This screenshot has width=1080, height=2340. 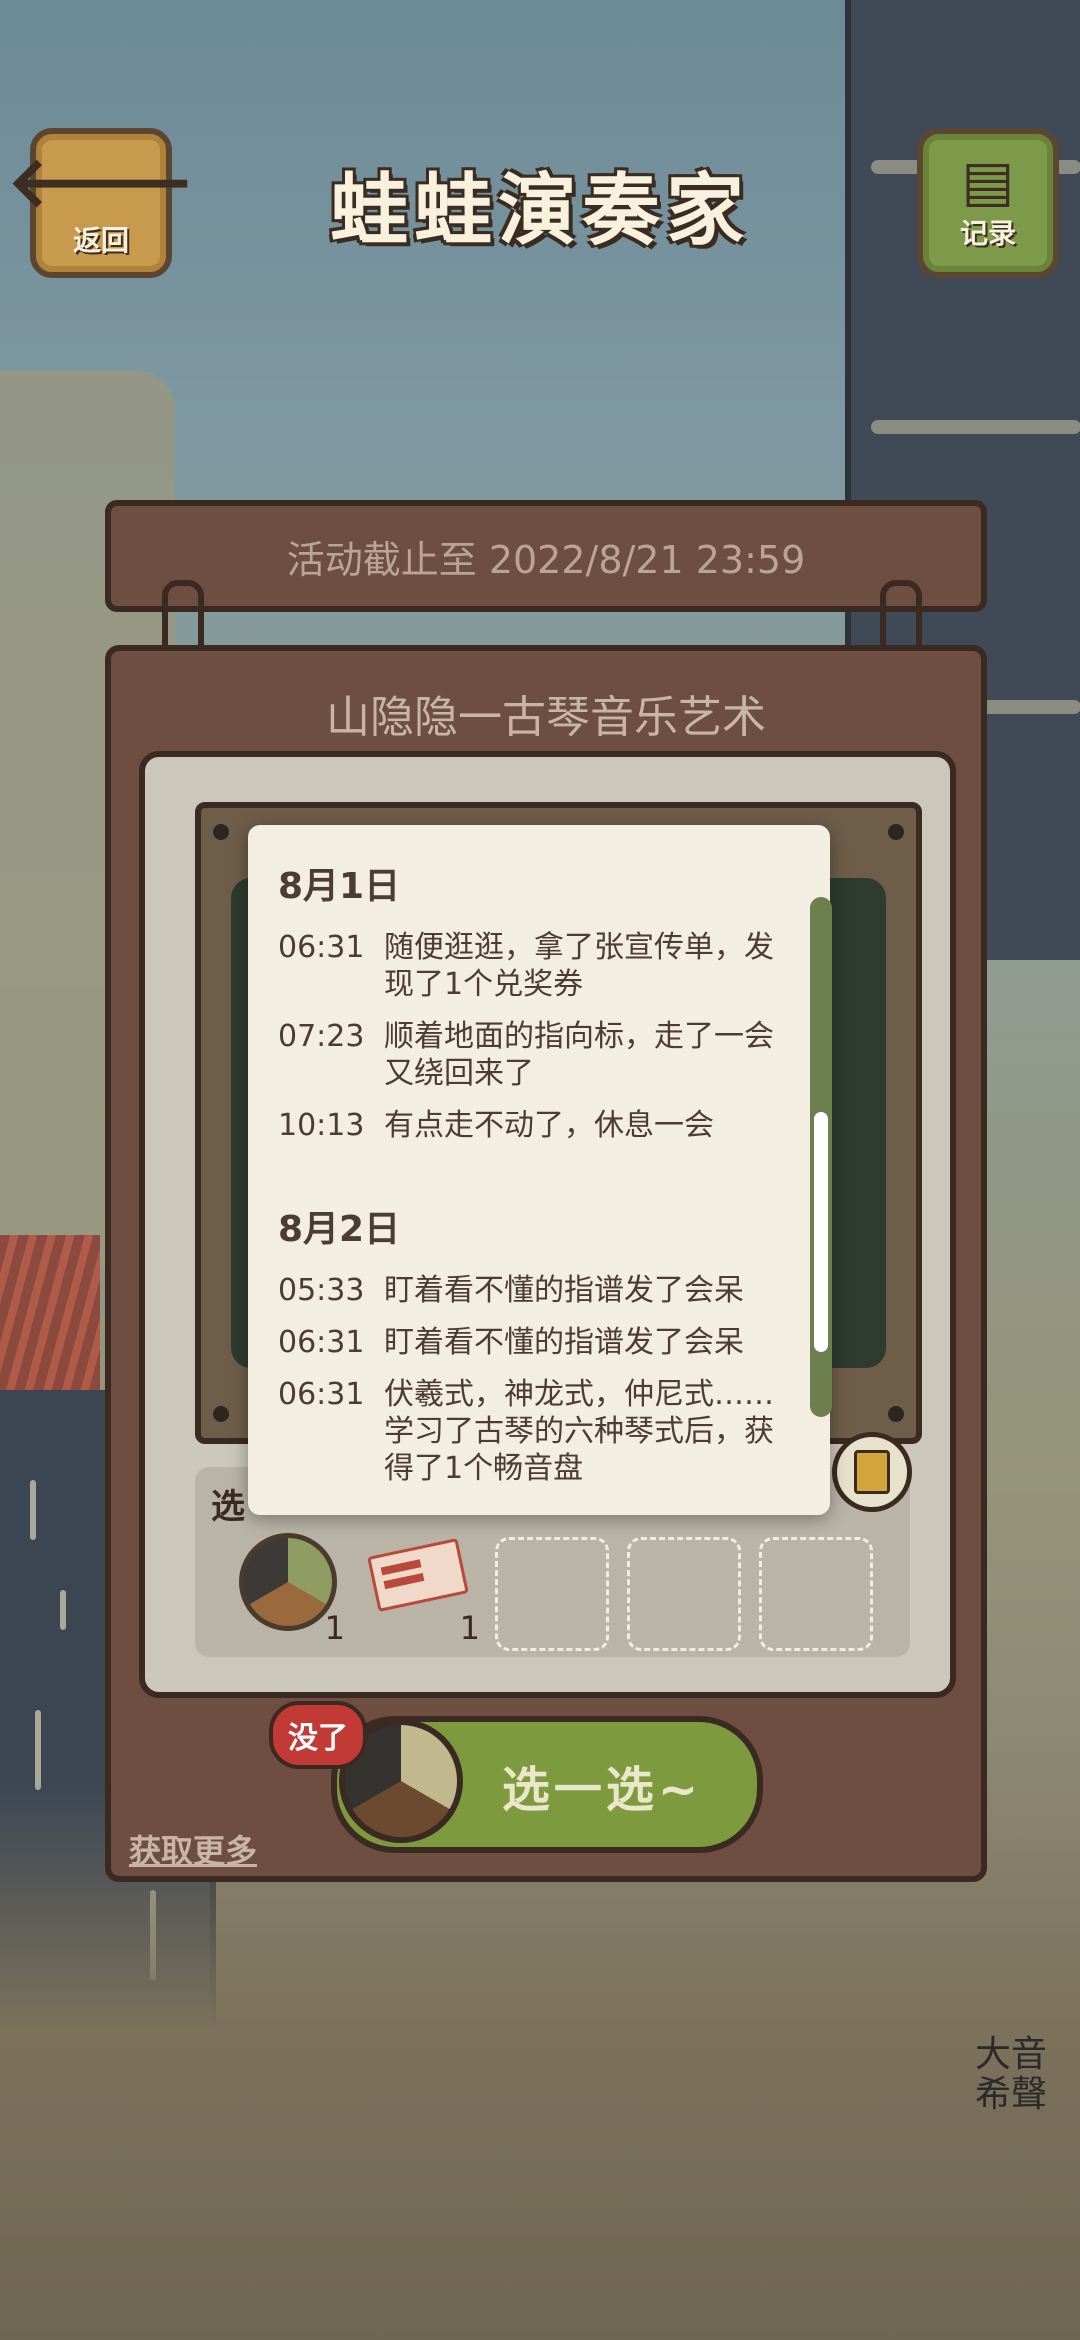 I want to click on log-scrollbar, so click(x=821, y=1157).